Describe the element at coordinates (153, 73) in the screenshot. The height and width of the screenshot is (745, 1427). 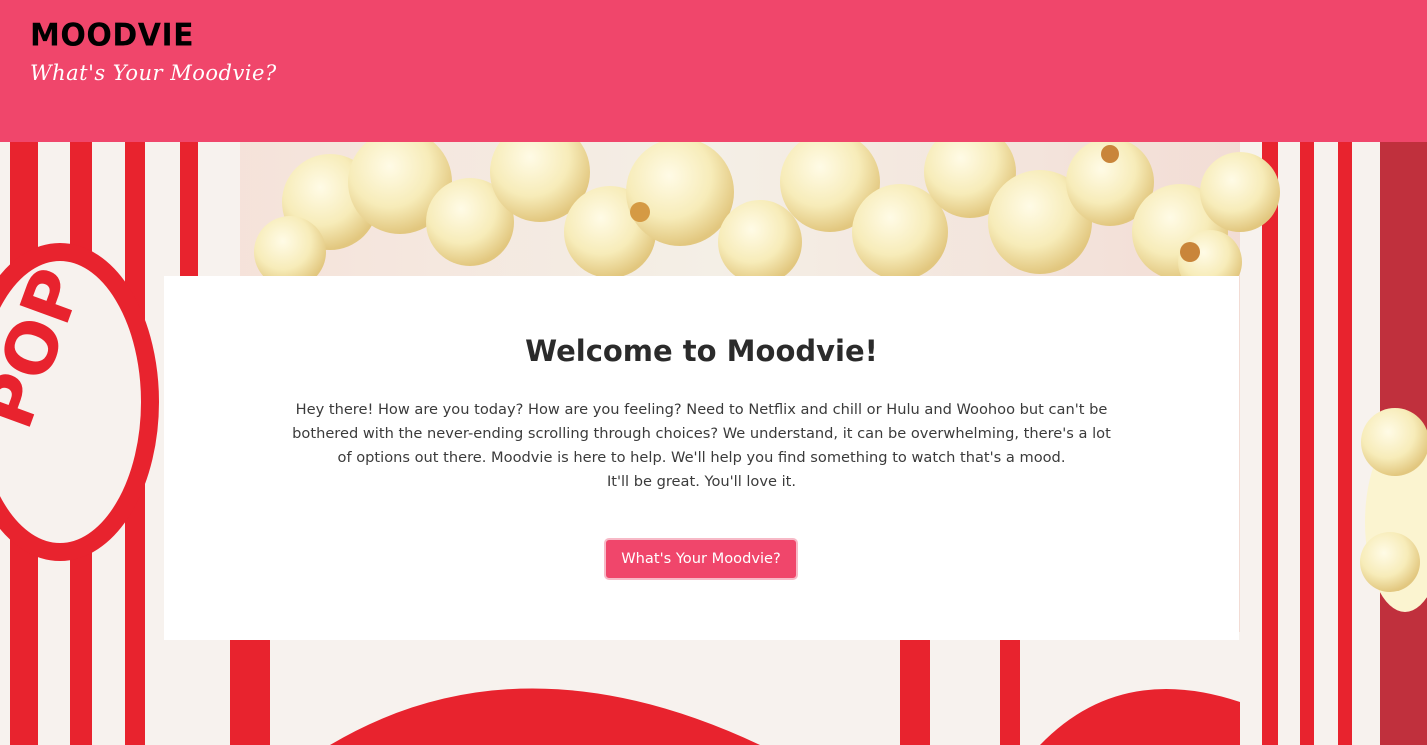
I see `tagline: What's Your Moodvie?` at that location.